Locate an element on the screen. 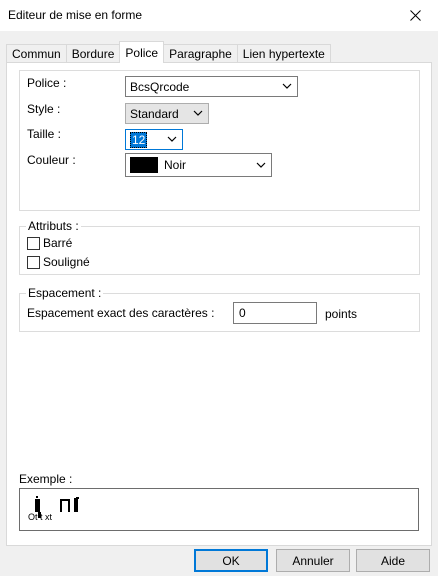 This screenshot has width=438, height=576. annuler-button: Annuler is located at coordinates (313, 560).